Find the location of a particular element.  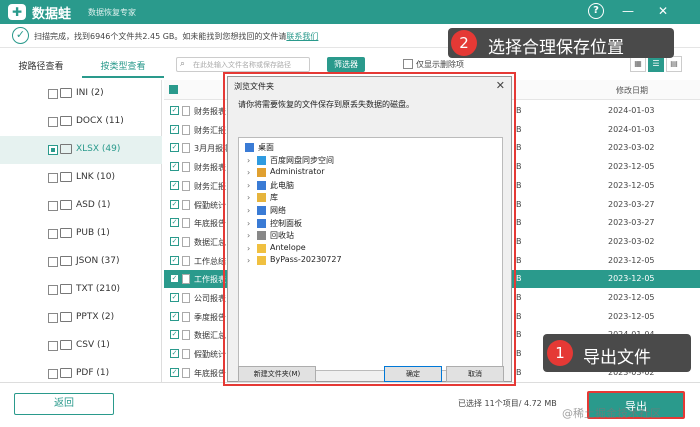

close-icon: ✕ is located at coordinates (663, 11).